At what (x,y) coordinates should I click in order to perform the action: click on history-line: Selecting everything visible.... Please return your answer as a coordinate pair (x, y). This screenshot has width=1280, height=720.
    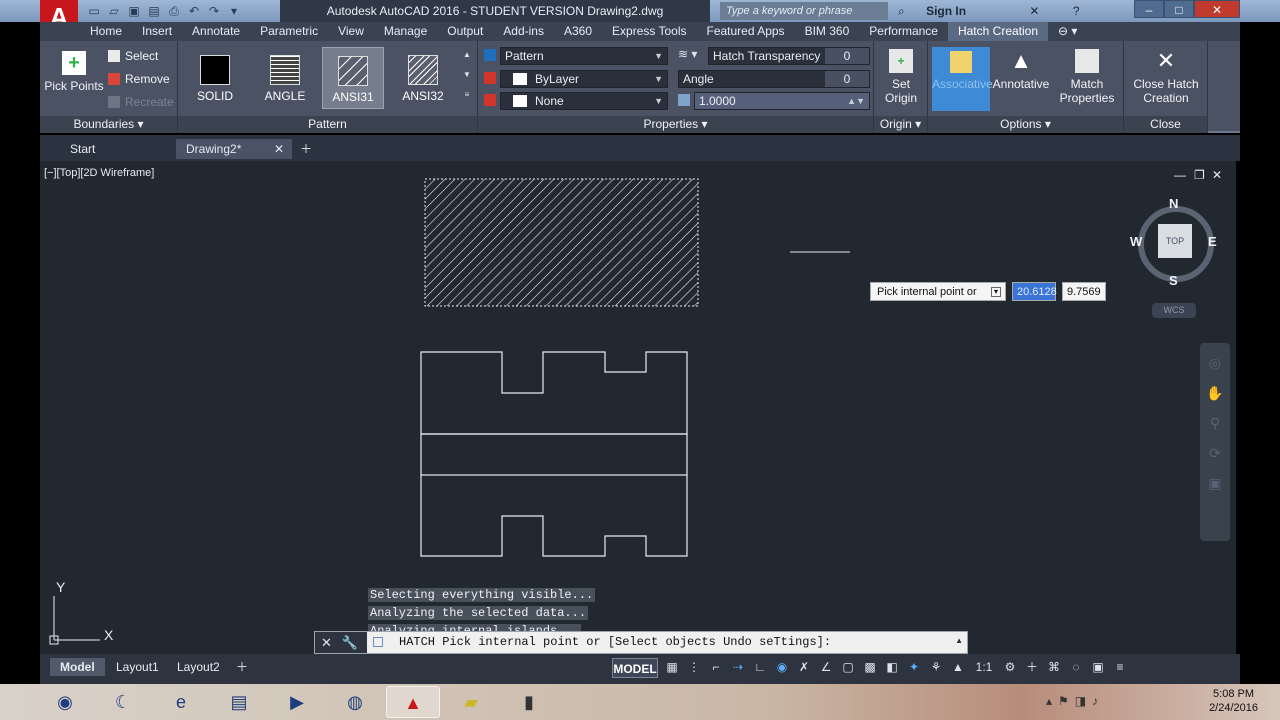
    Looking at the image, I should click on (482, 595).